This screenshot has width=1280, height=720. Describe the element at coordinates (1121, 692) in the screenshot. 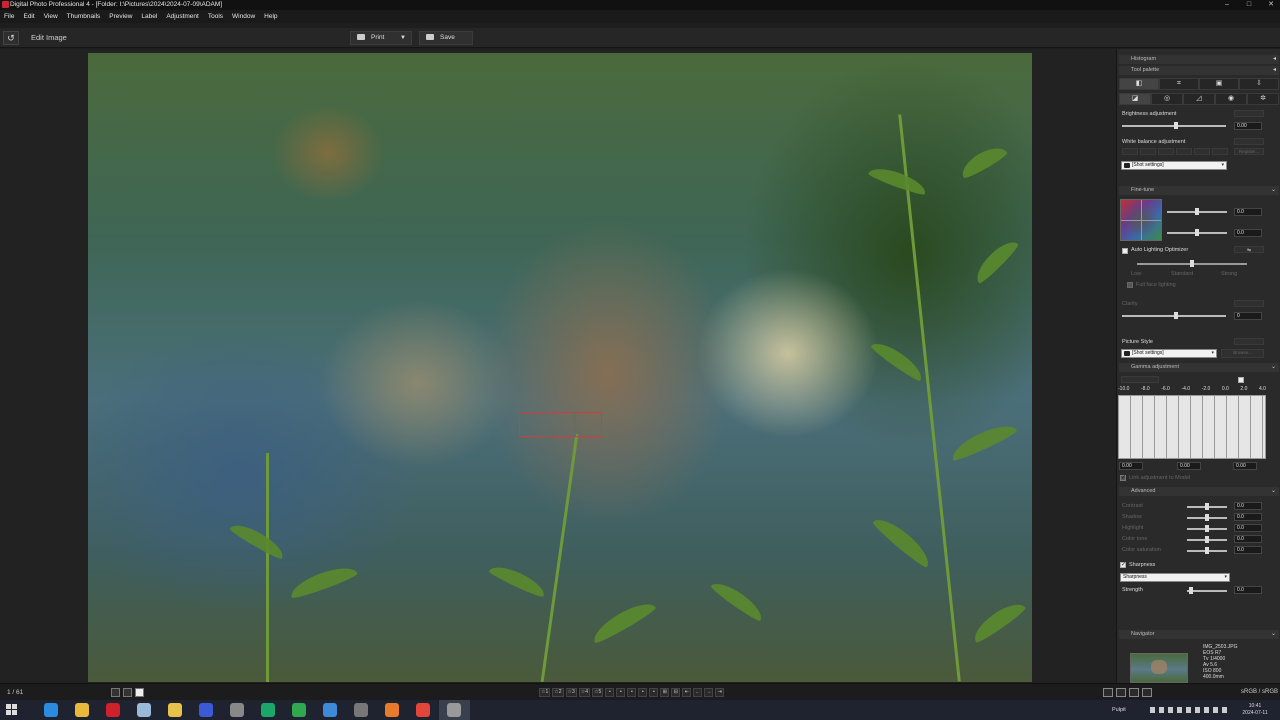

I see `grid-display-icon` at that location.